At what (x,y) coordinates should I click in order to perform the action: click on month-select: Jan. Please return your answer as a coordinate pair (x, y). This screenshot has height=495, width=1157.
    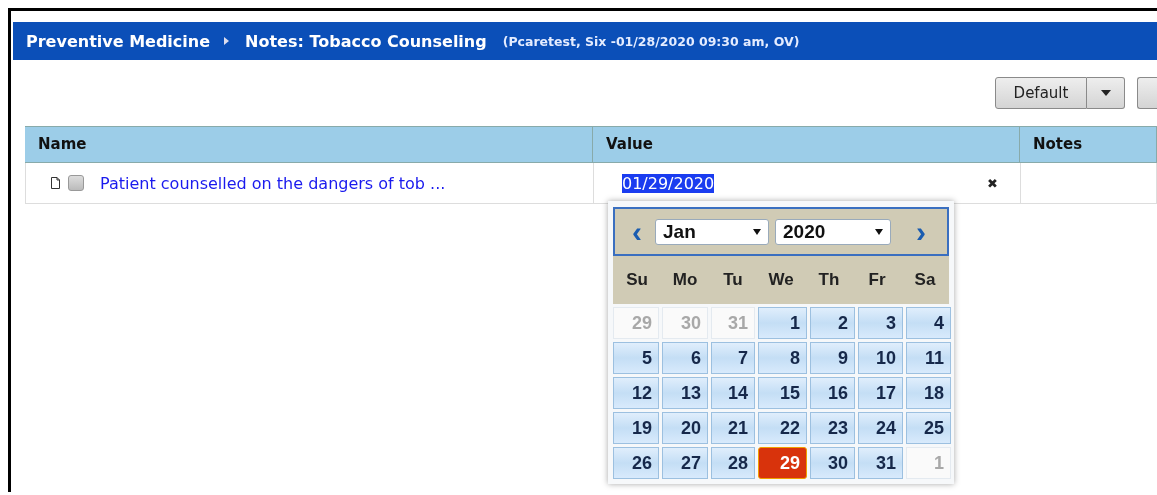
    Looking at the image, I should click on (712, 231).